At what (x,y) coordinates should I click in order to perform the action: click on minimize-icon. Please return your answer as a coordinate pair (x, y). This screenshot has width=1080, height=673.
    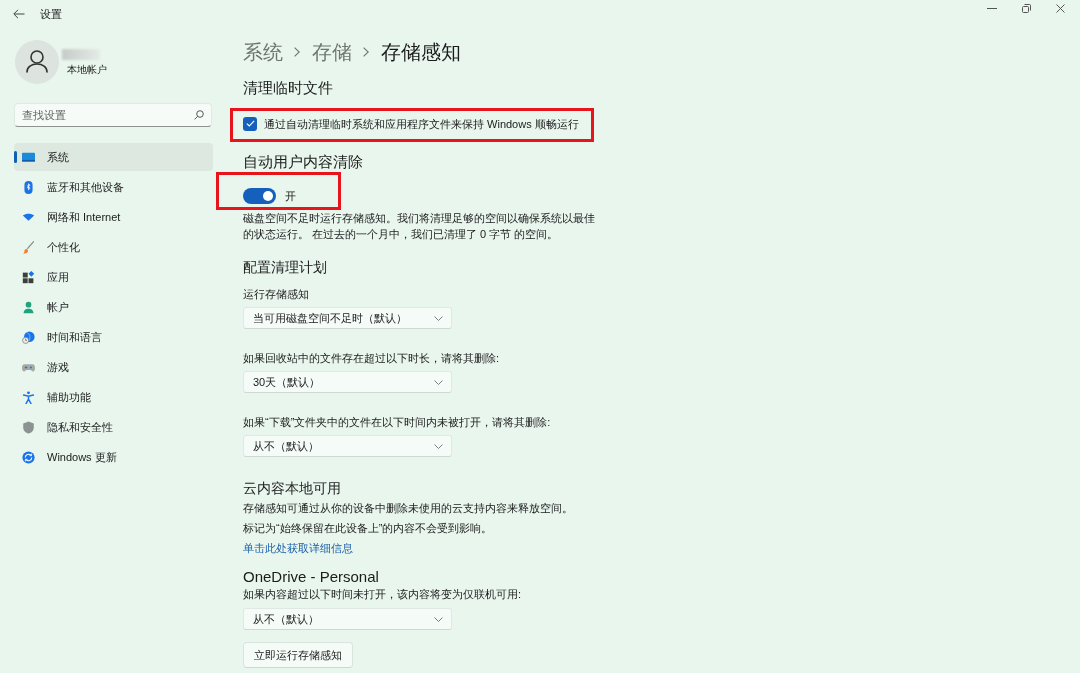
    Looking at the image, I should click on (992, 8).